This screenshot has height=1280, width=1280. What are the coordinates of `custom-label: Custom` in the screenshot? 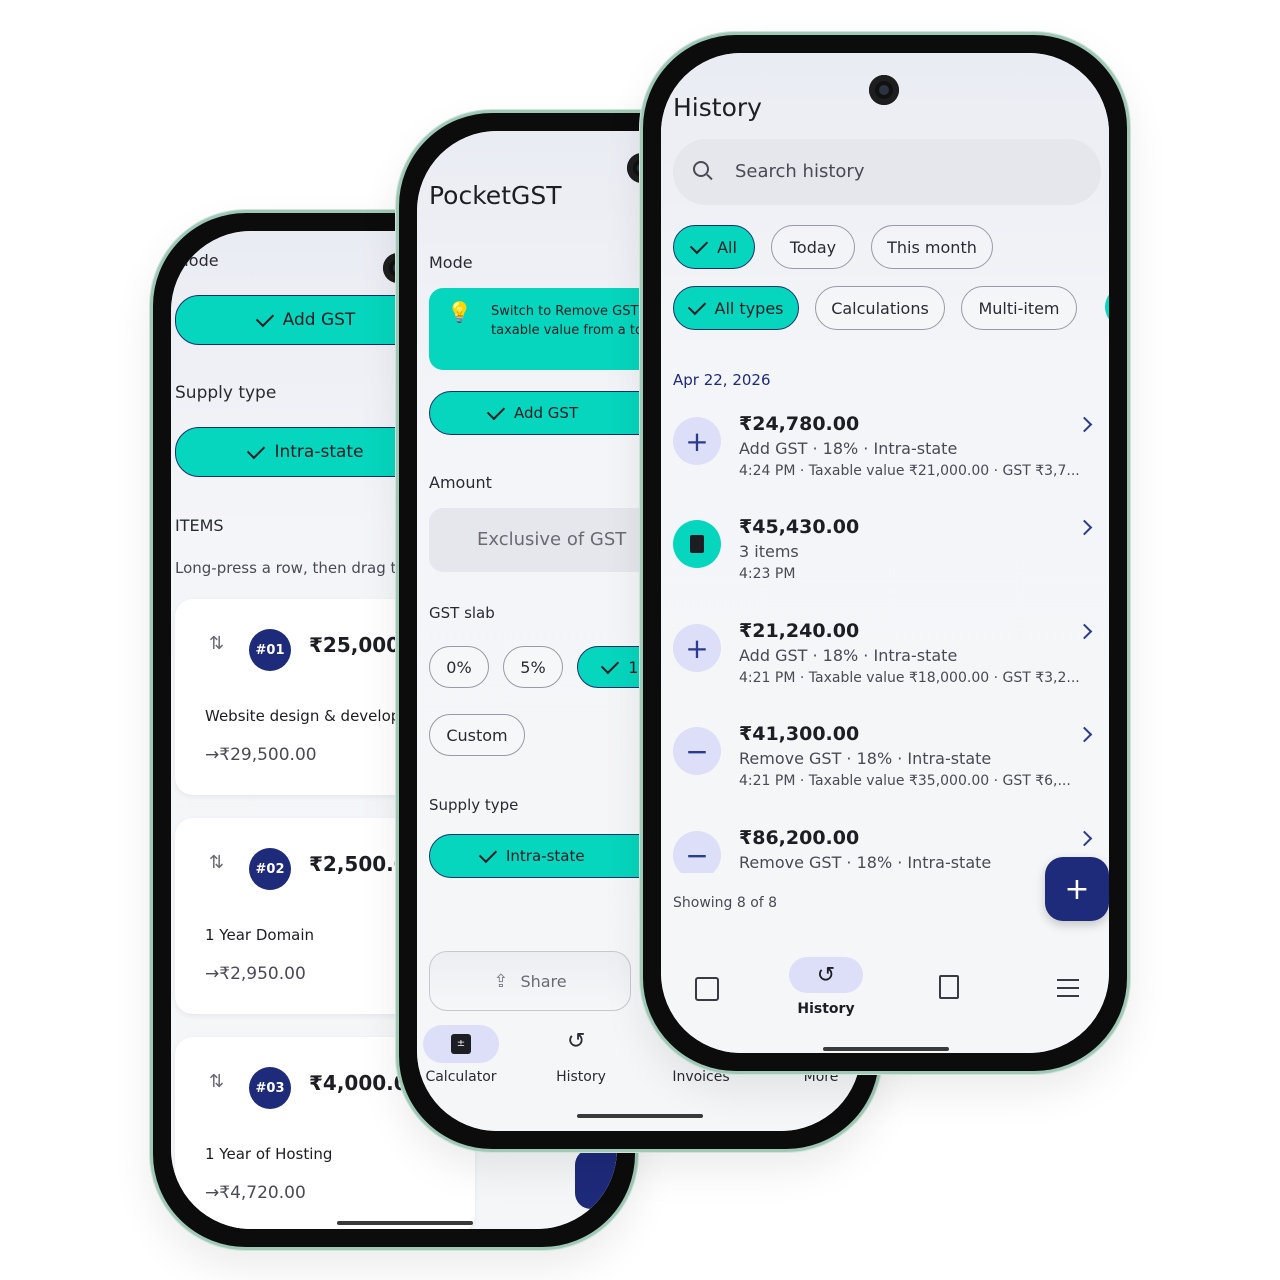 It's located at (477, 735).